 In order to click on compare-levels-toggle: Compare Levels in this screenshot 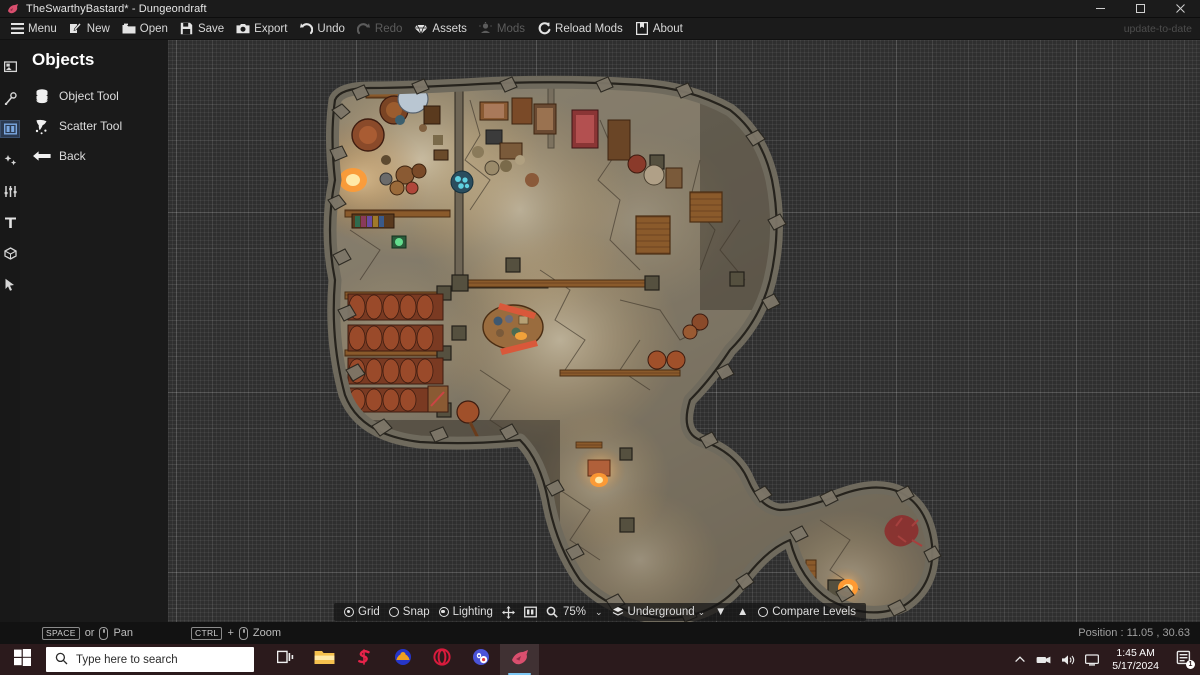, I will do `click(807, 612)`.